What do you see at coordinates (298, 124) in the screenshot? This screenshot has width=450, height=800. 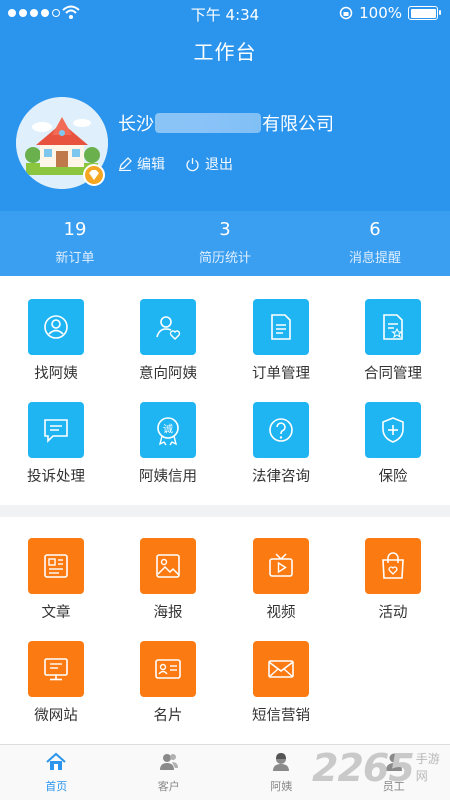 I see `company-name-suffix: 有限公司` at bounding box center [298, 124].